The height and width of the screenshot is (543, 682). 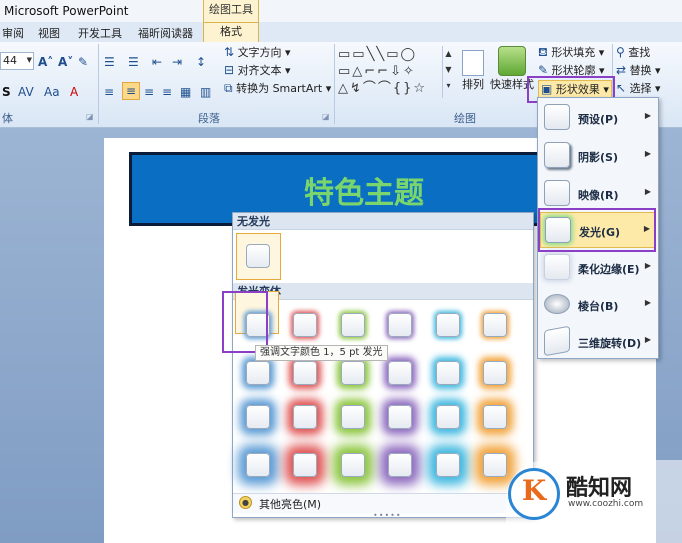 I want to click on quick-styles-icon, so click(x=512, y=61).